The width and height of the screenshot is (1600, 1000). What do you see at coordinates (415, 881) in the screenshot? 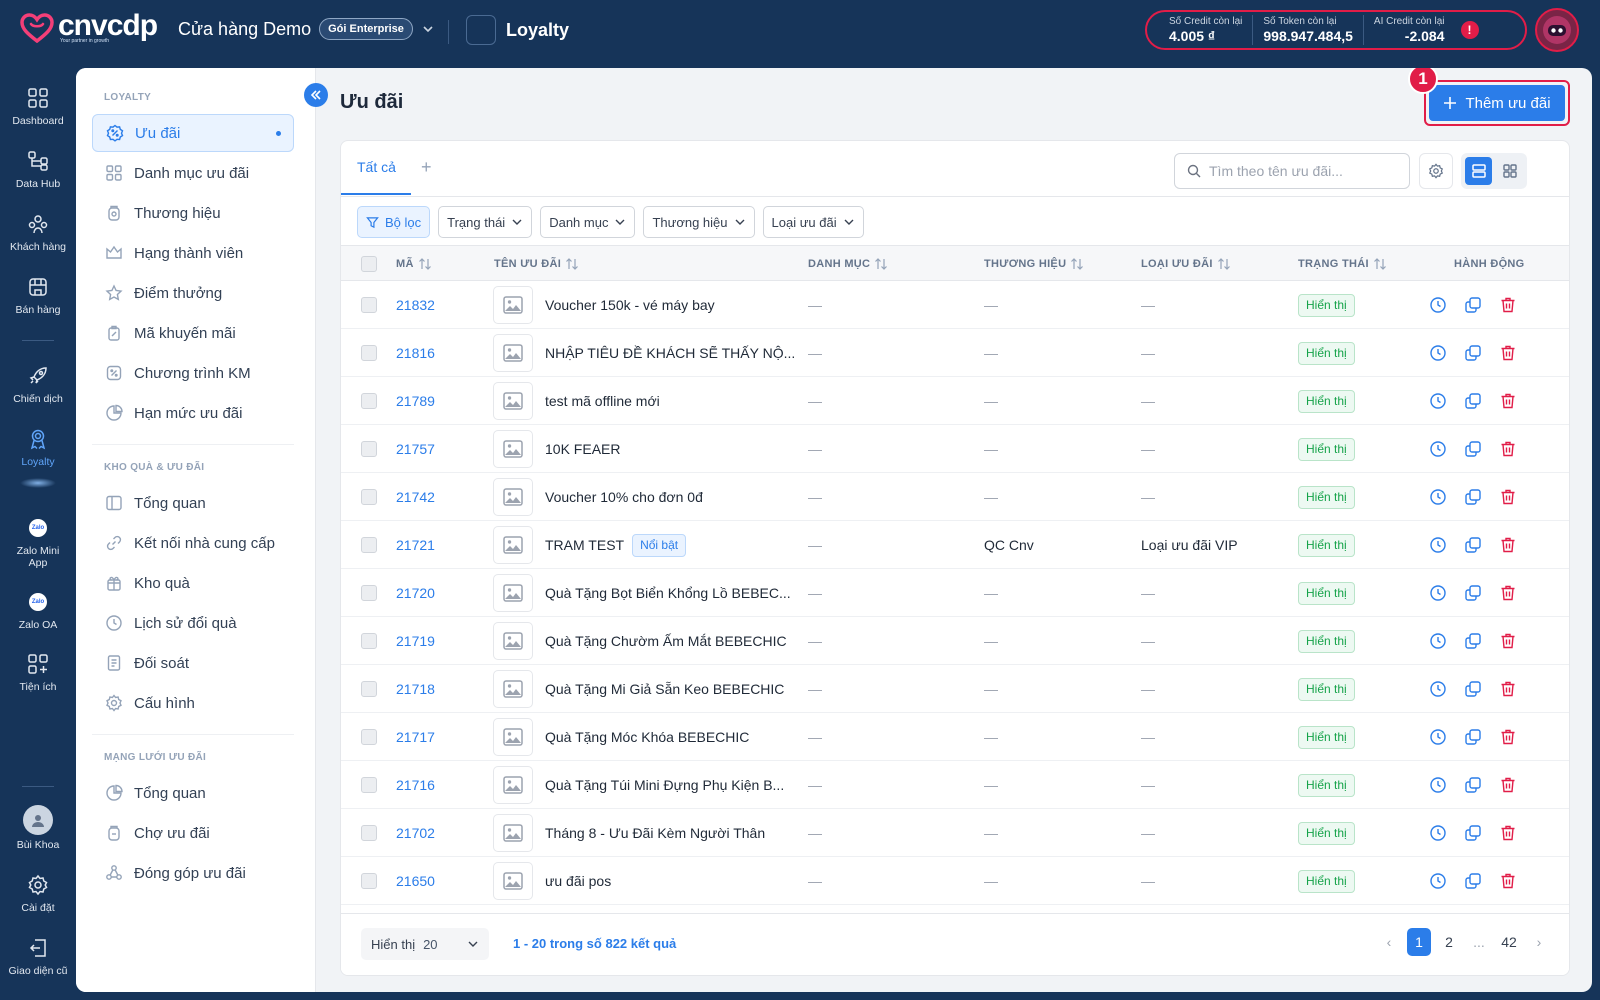
I see `offer-code: 21650` at bounding box center [415, 881].